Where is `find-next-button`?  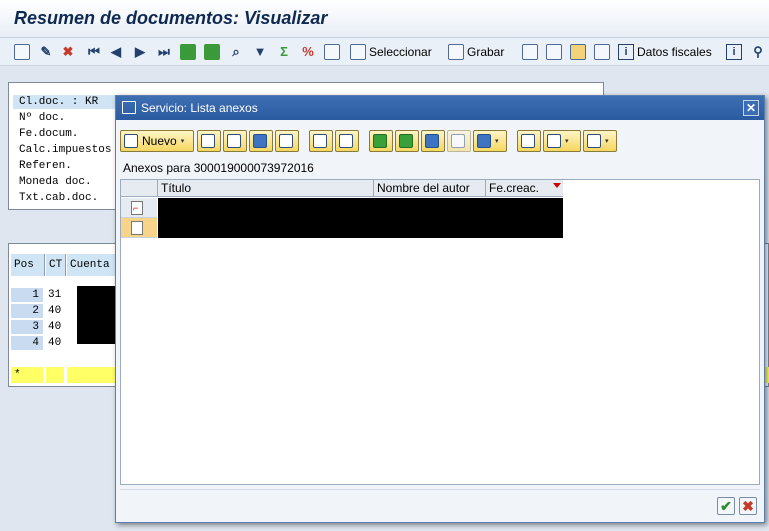
find-next-button is located at coordinates (459, 141).